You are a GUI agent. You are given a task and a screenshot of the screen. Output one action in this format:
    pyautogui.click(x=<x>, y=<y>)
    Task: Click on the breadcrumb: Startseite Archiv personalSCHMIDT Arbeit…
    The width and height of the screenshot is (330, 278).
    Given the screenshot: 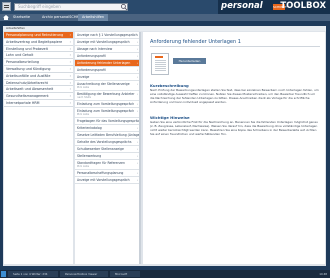 What is the action you would take?
    pyautogui.click(x=165, y=17)
    